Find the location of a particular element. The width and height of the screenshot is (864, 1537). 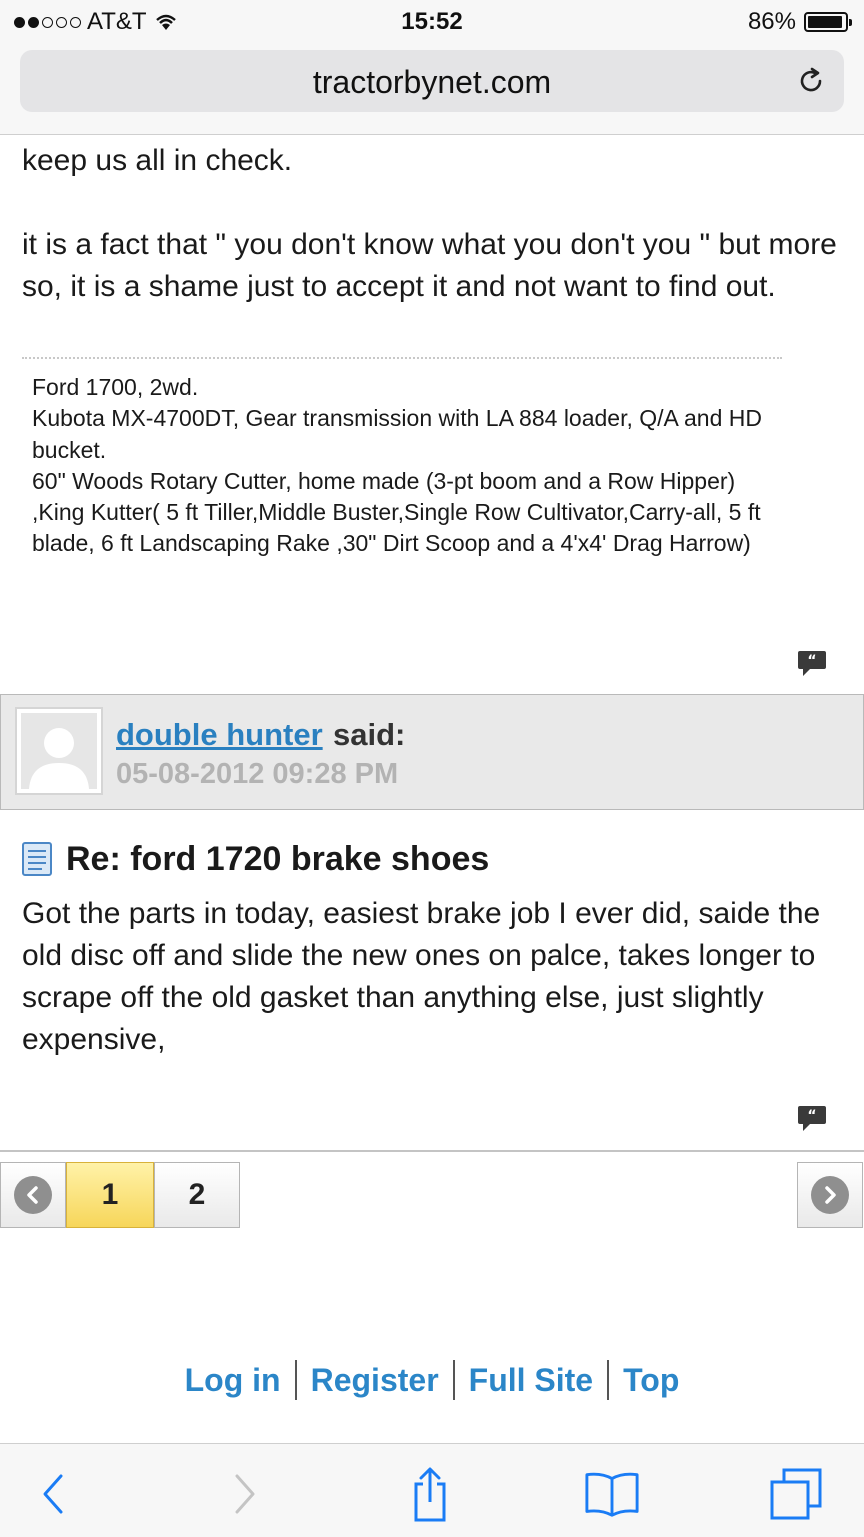

bookmarks-button is located at coordinates (612, 1494).